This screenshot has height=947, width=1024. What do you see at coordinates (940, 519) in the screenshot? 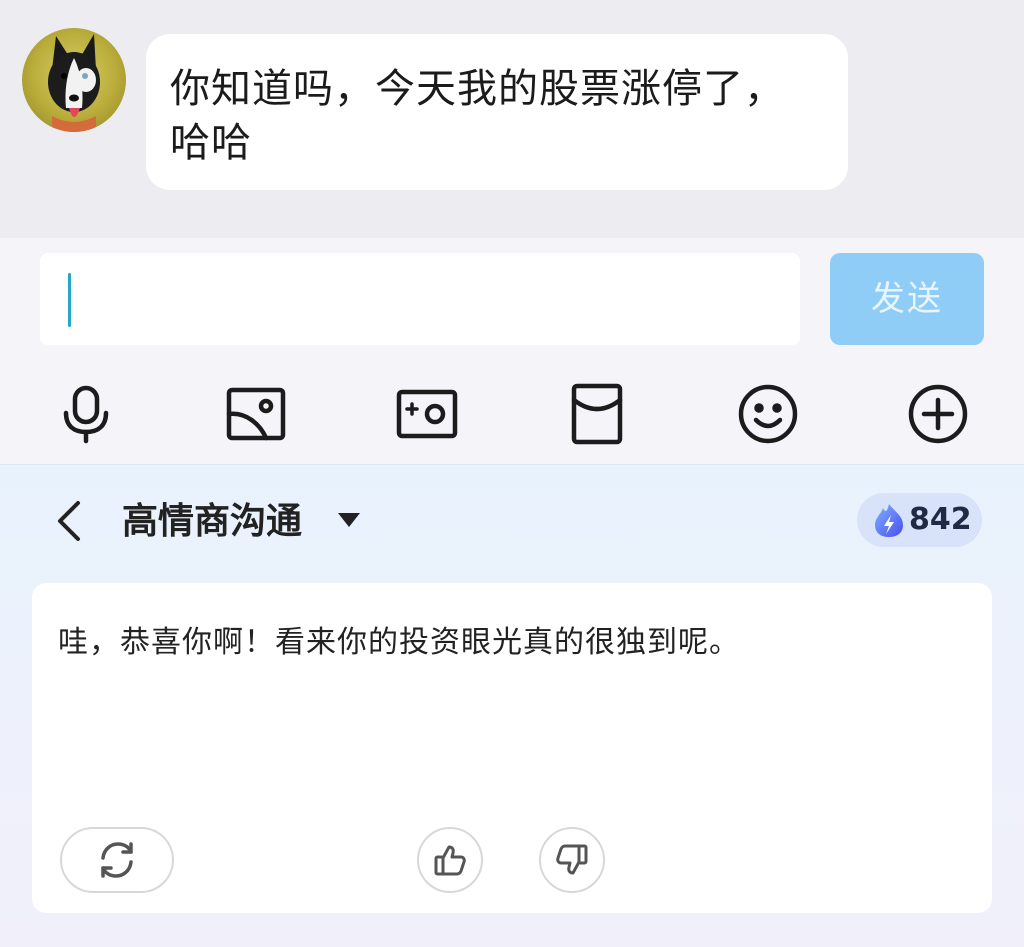
I see `credit-count: 842` at bounding box center [940, 519].